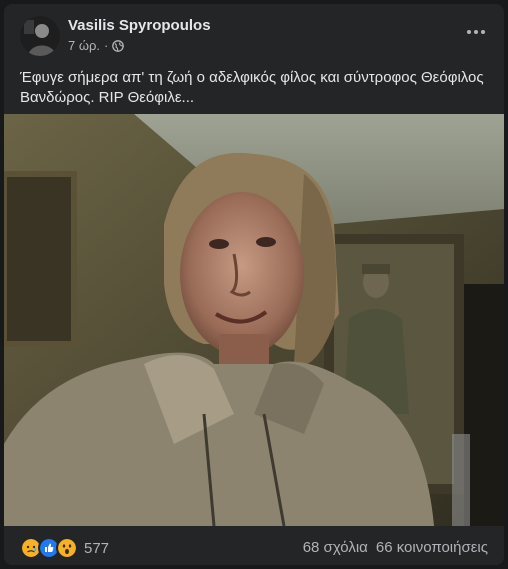 Image resolution: width=508 pixels, height=569 pixels. Describe the element at coordinates (96, 548) in the screenshot. I see `reactions-count: 577` at that location.